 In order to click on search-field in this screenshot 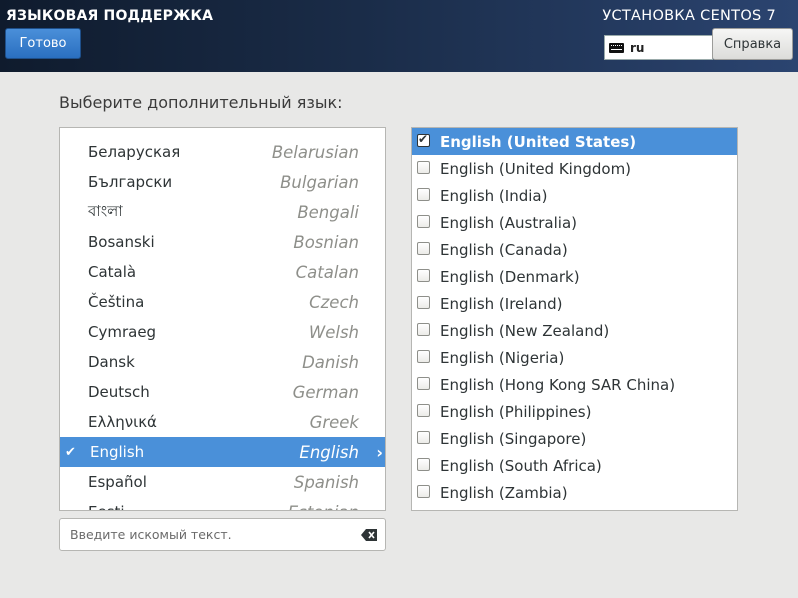, I will do `click(222, 534)`.